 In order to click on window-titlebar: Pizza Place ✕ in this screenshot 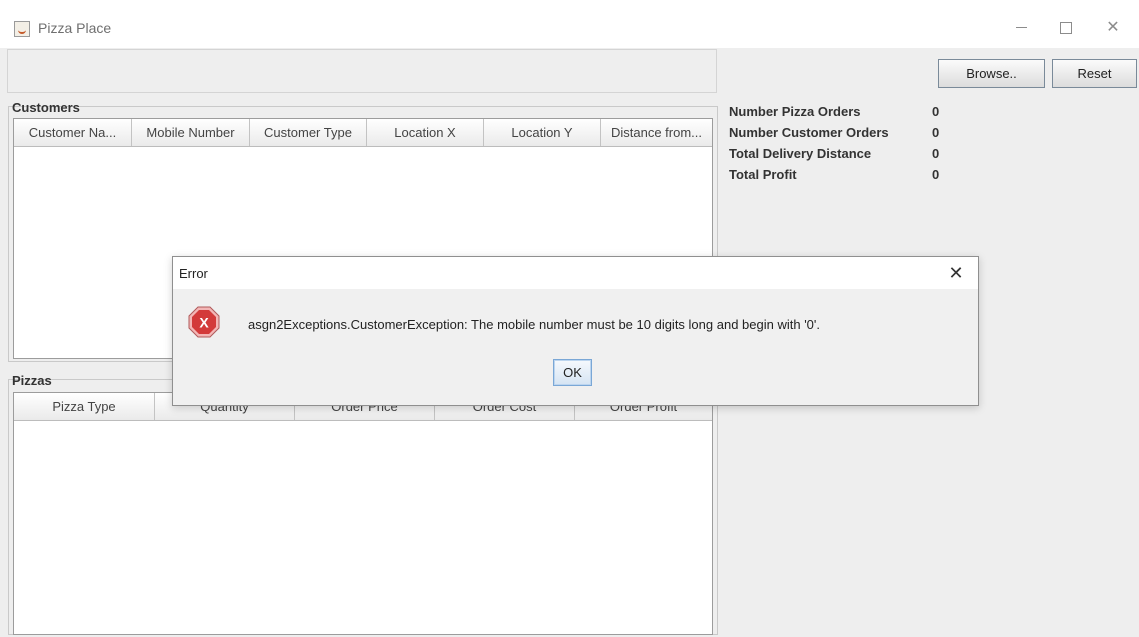, I will do `click(569, 24)`.